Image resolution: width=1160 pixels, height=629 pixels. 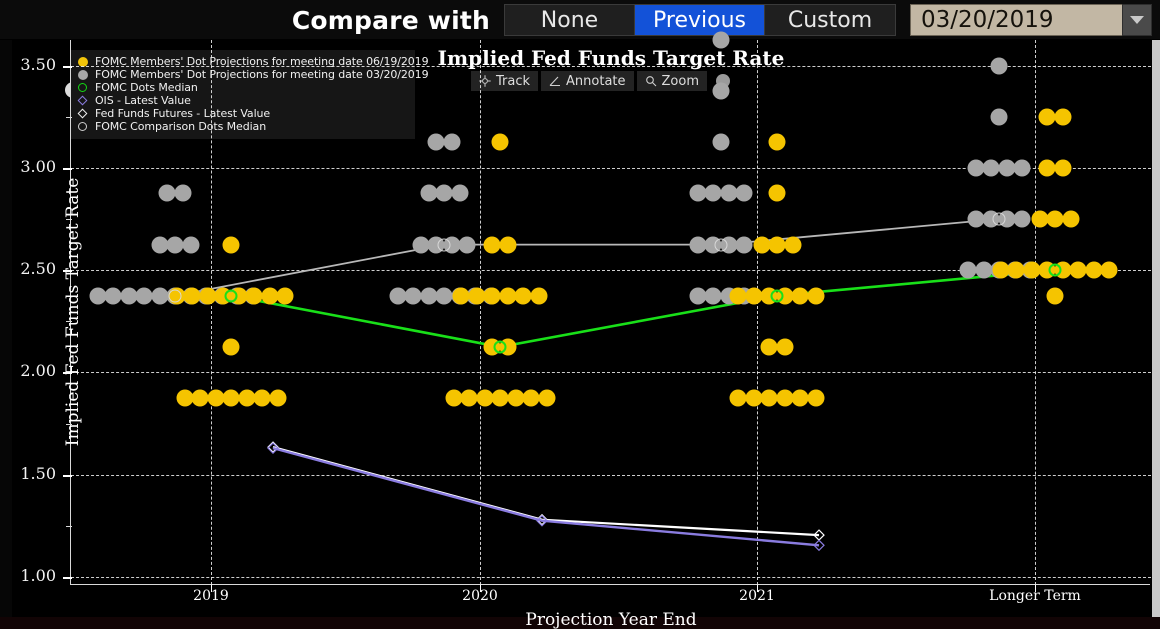 What do you see at coordinates (757, 596) in the screenshot?
I see `x-axis-tick-label: 2021` at bounding box center [757, 596].